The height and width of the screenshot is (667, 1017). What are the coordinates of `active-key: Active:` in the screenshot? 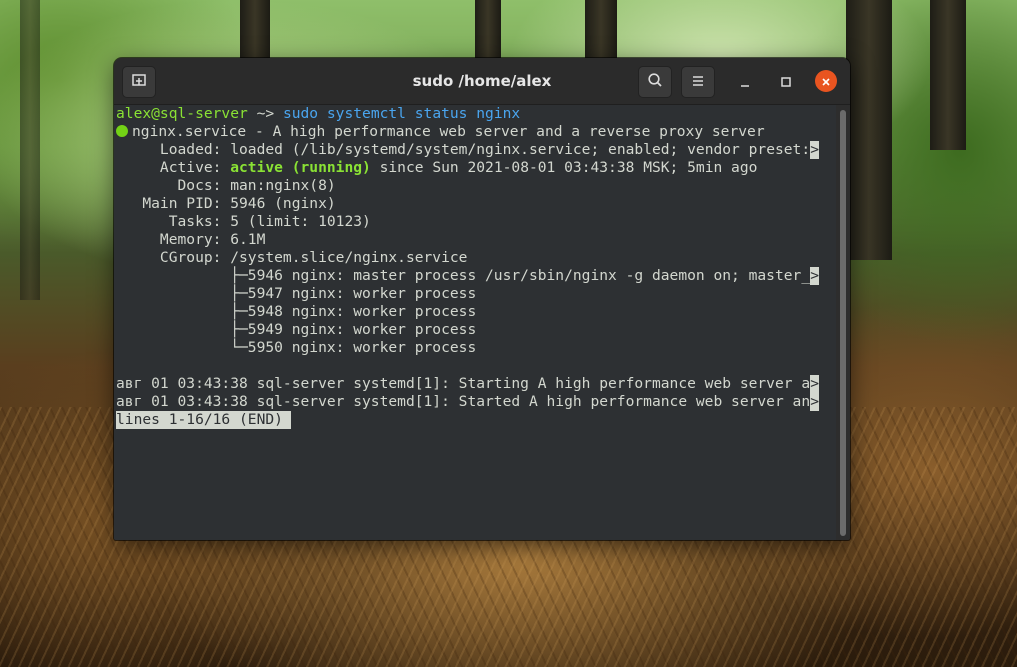 It's located at (173, 167).